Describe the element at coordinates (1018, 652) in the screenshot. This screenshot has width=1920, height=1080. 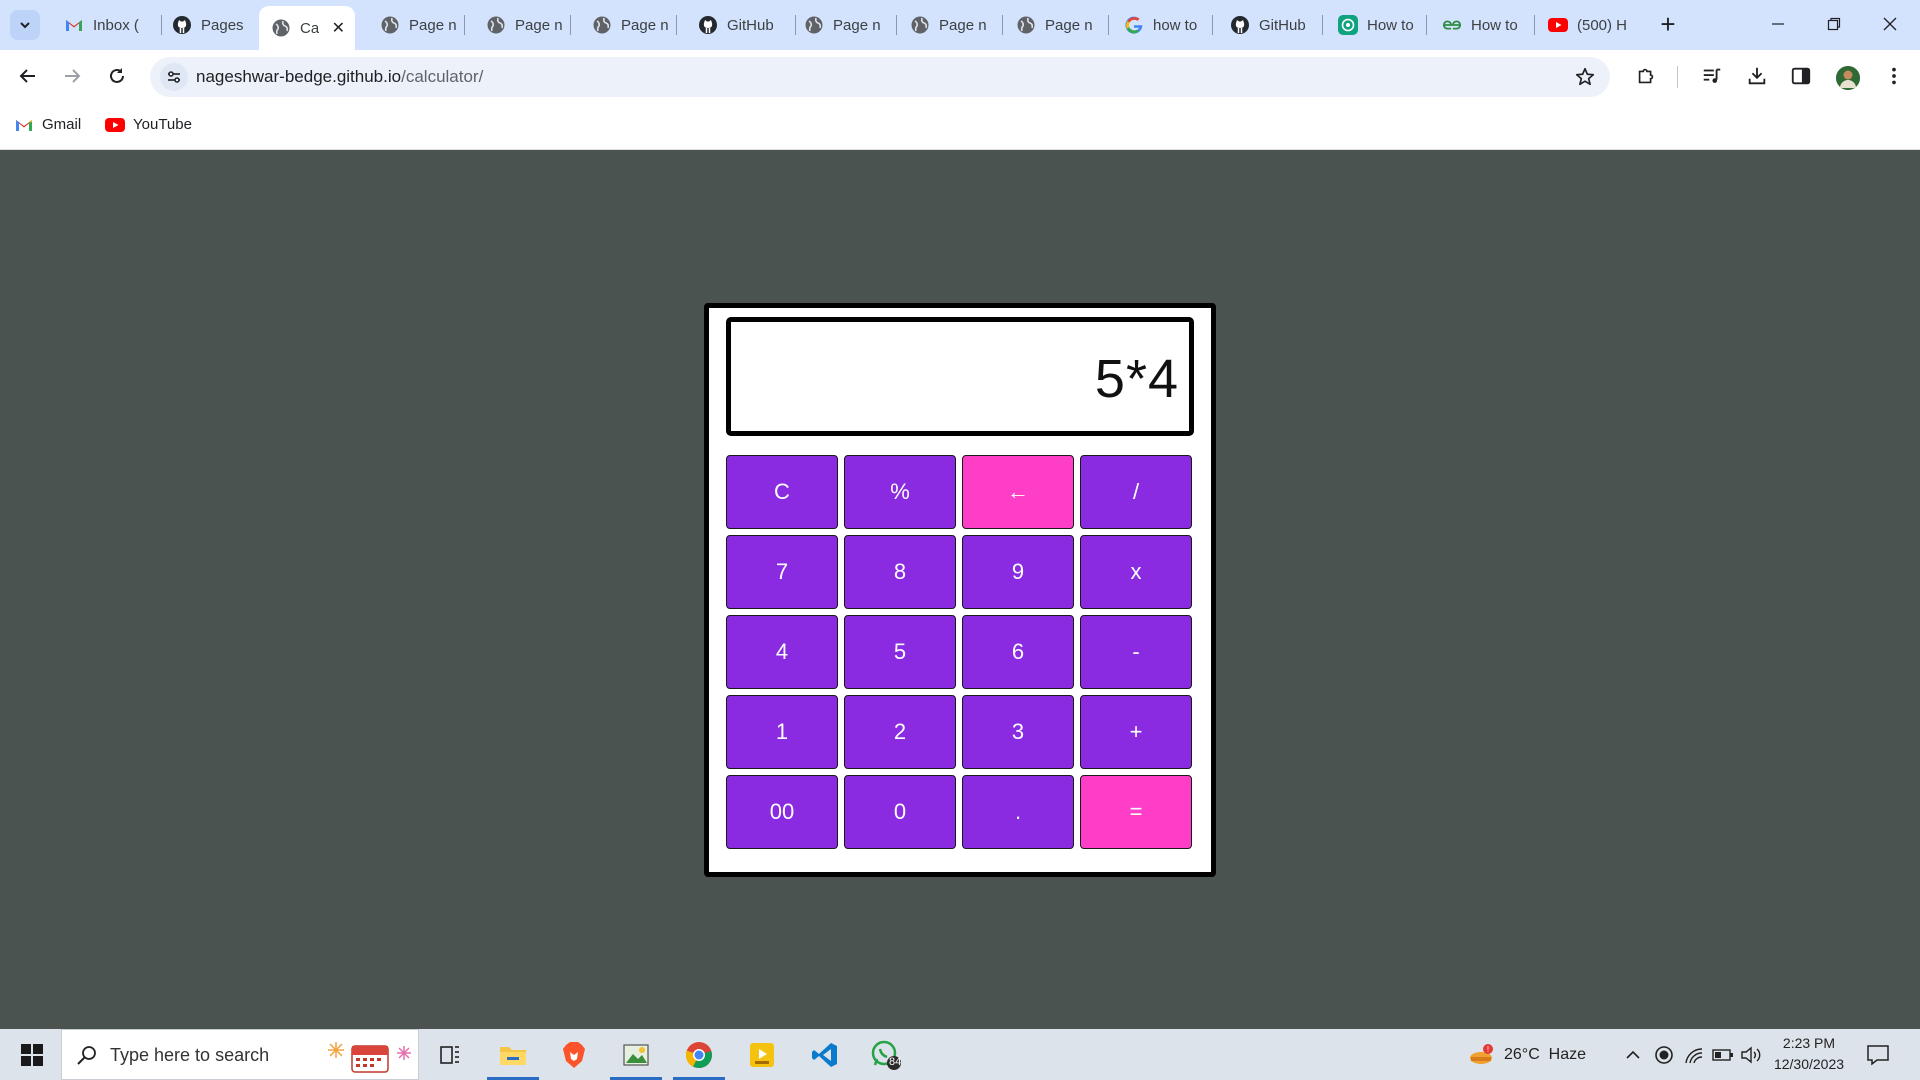
I see `key-6-button: 6` at that location.